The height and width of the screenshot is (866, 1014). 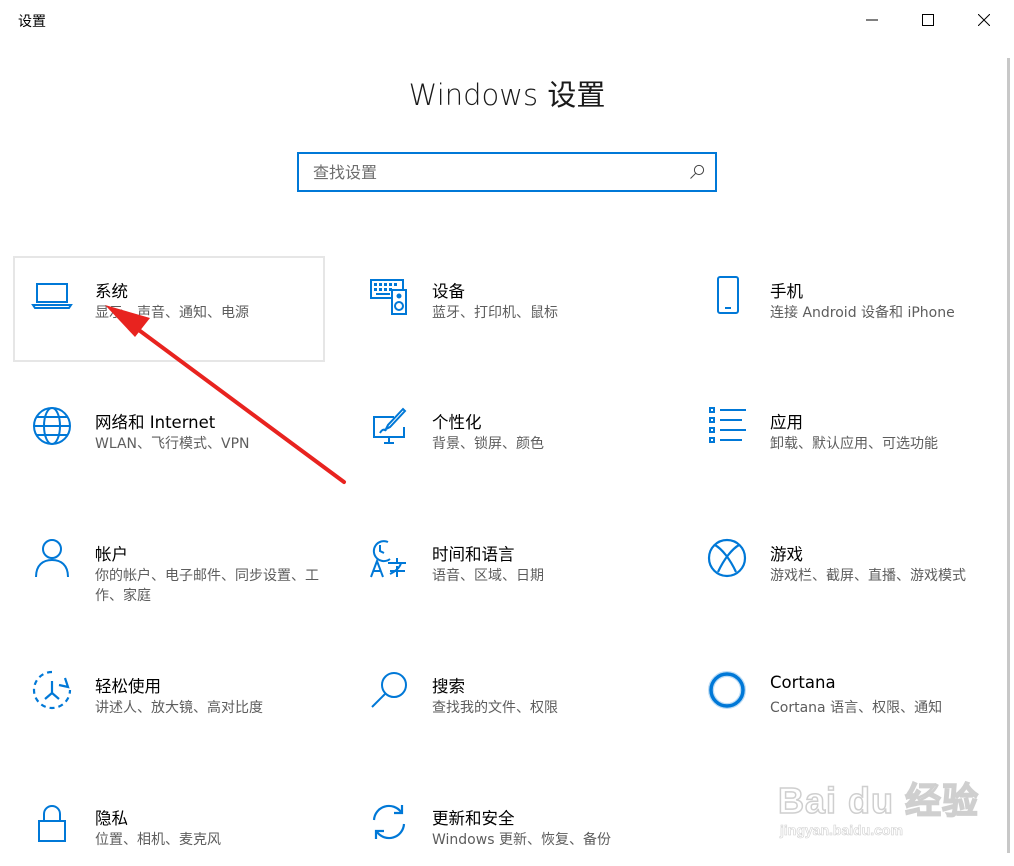 I want to click on cortana-ring-icon, so click(x=727, y=690).